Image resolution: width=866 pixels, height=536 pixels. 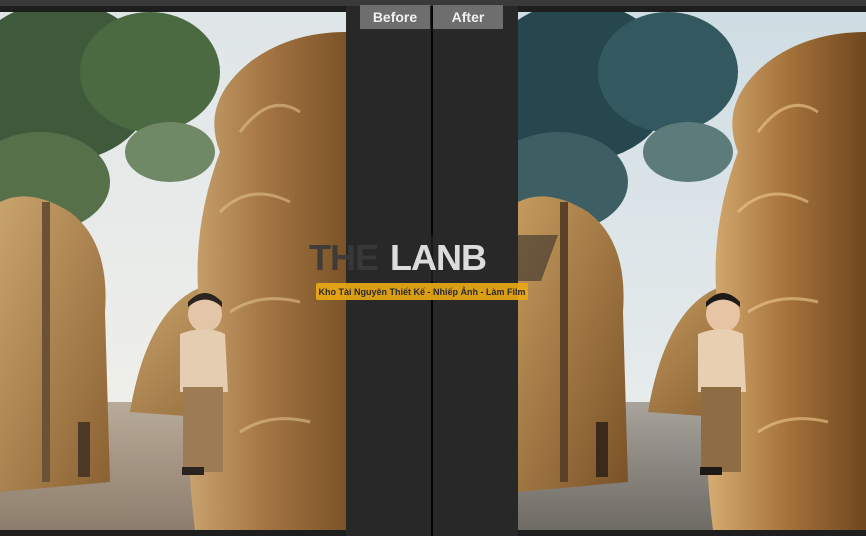 What do you see at coordinates (395, 17) in the screenshot?
I see `before-tab: Before` at bounding box center [395, 17].